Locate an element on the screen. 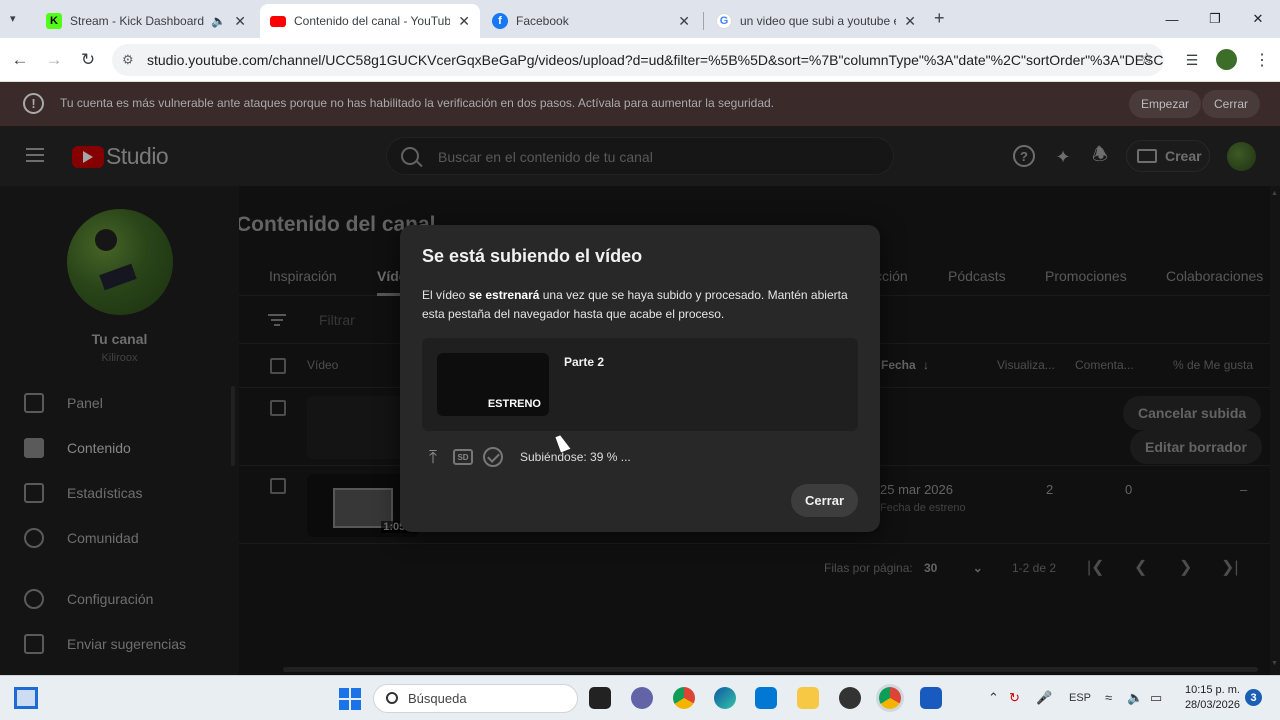  teams-icon is located at coordinates (642, 698).